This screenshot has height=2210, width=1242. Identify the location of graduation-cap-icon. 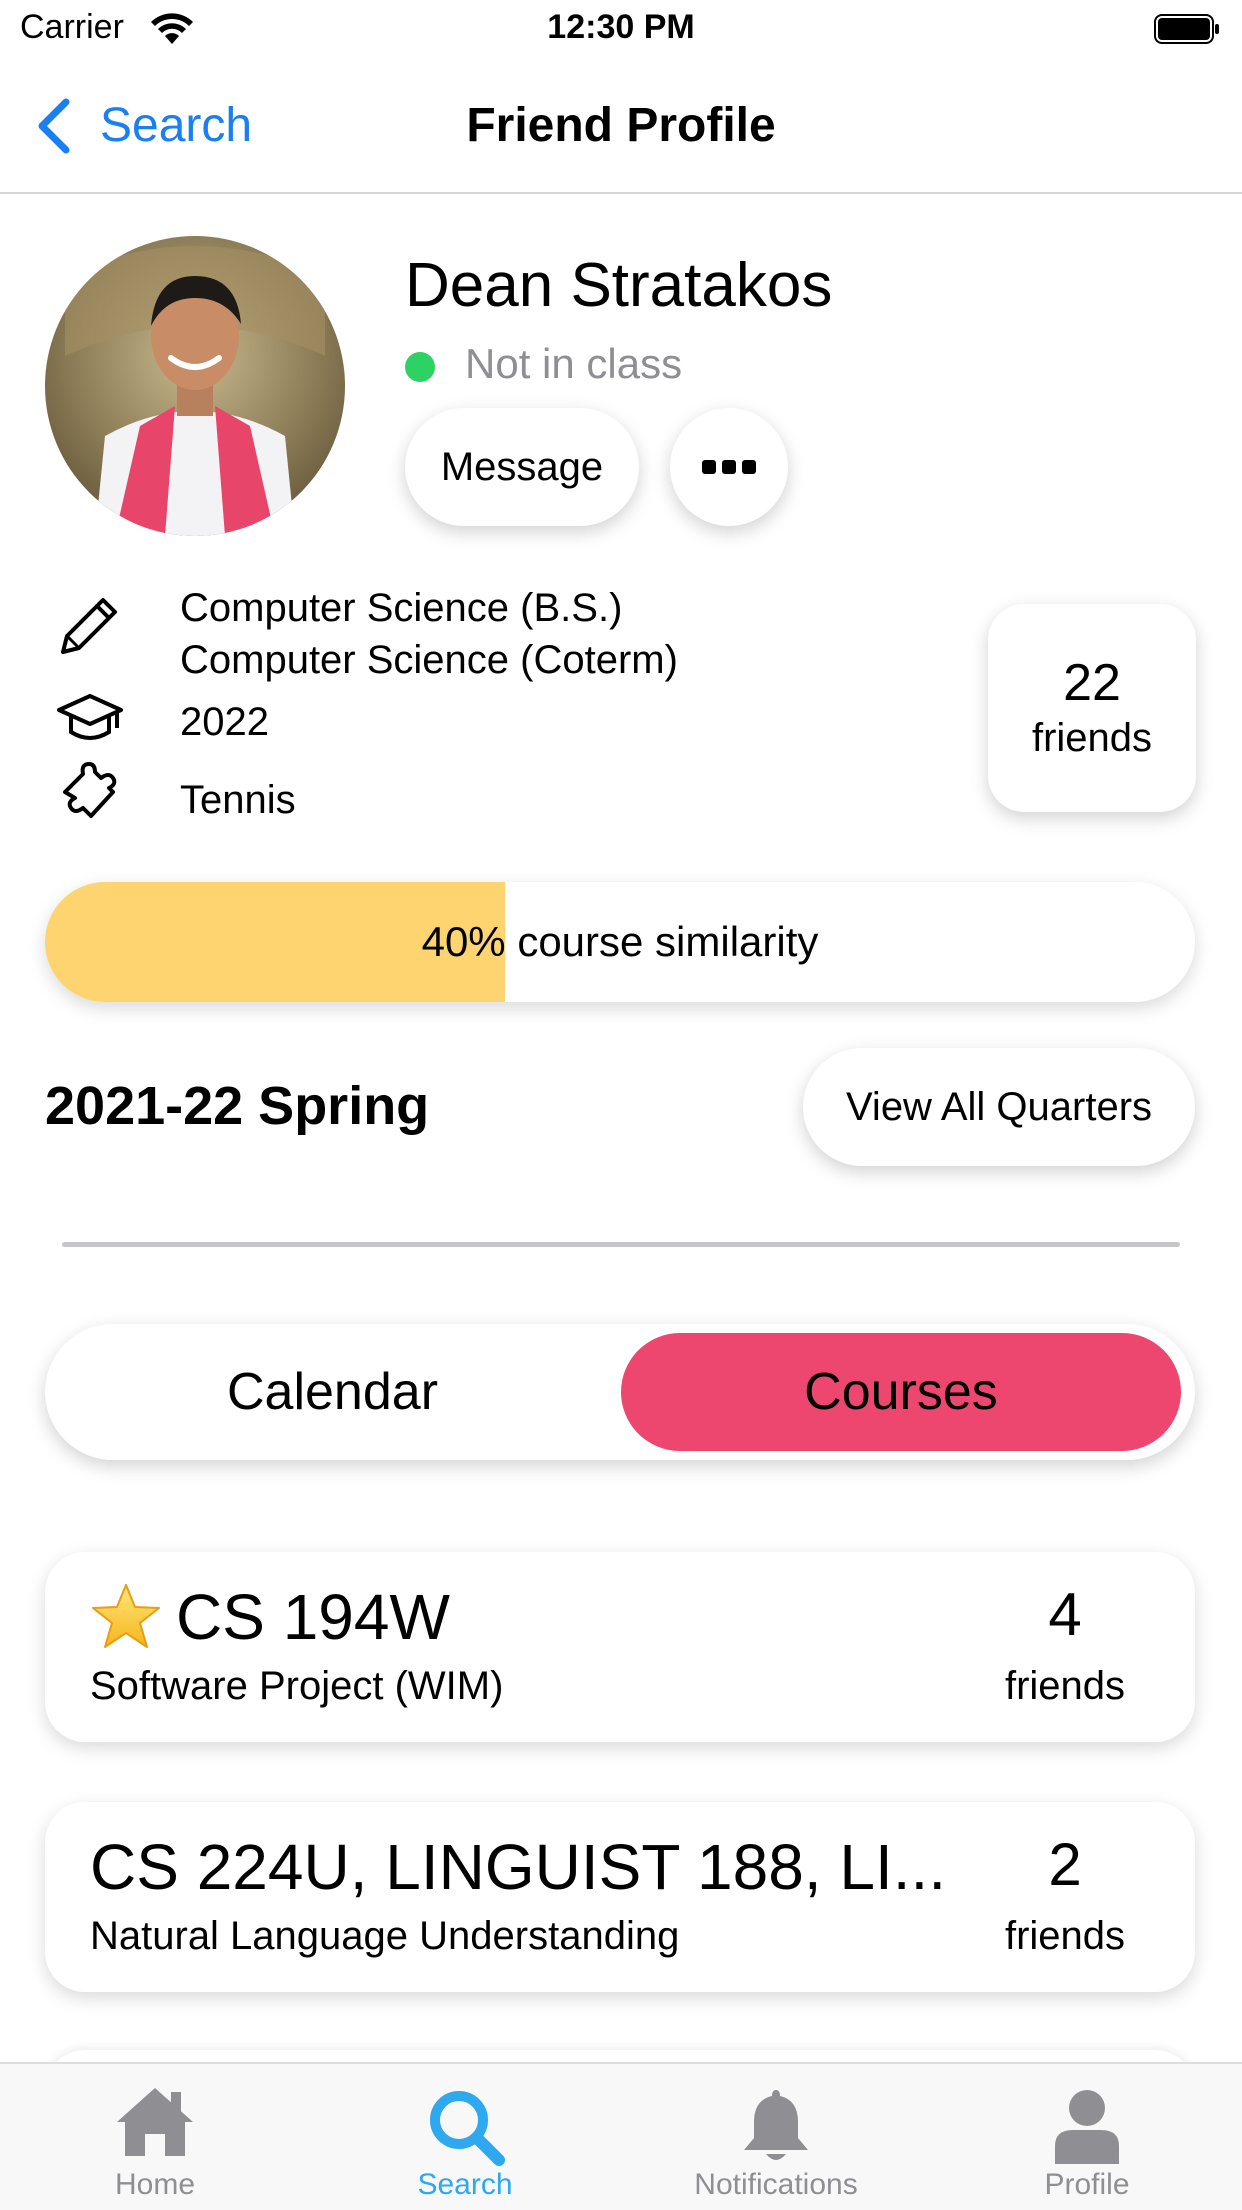
(90, 717).